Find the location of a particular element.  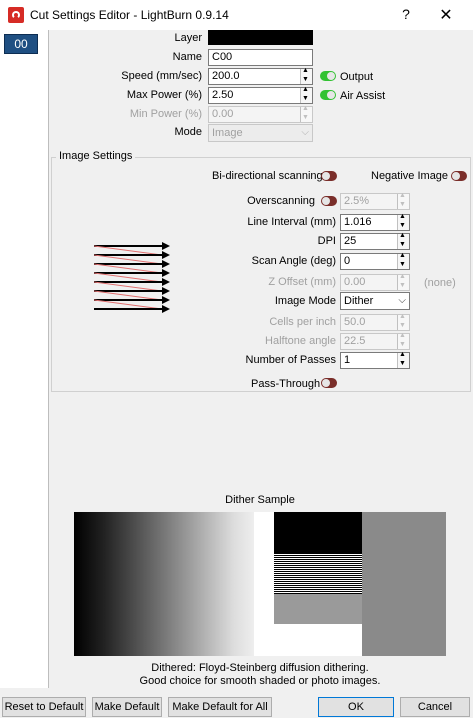

line-interval-spinbox: 1.016 is located at coordinates (375, 222).